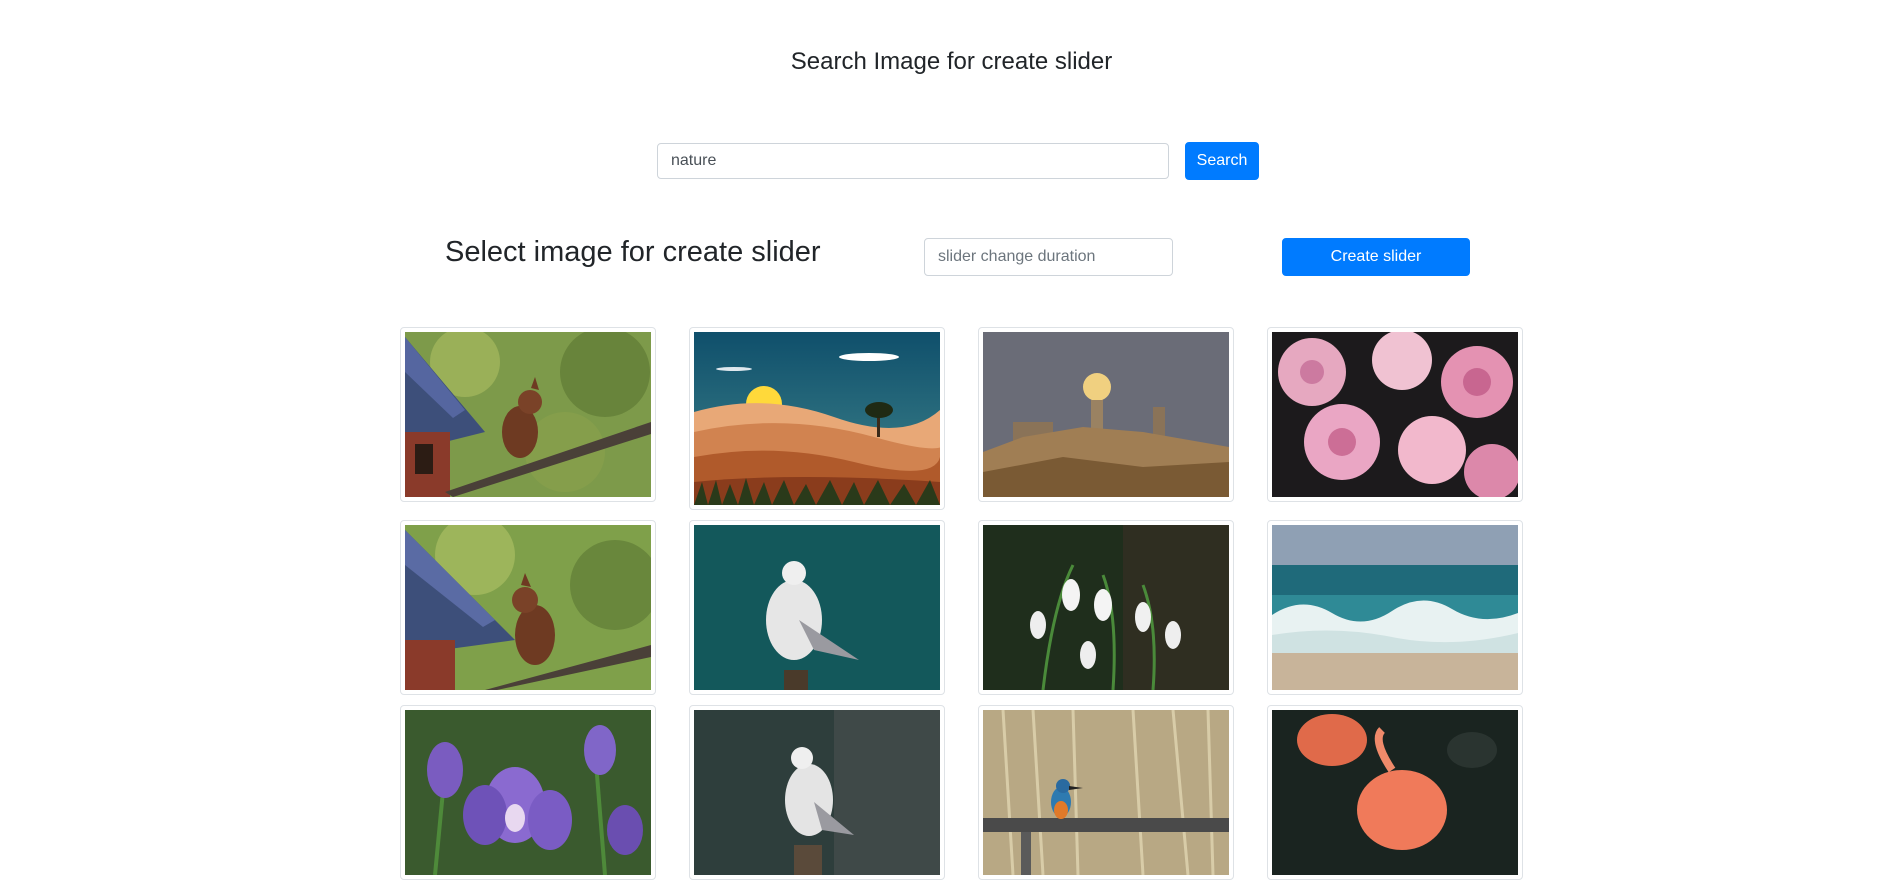  I want to click on seagull-on-post-photo, so click(817, 792).